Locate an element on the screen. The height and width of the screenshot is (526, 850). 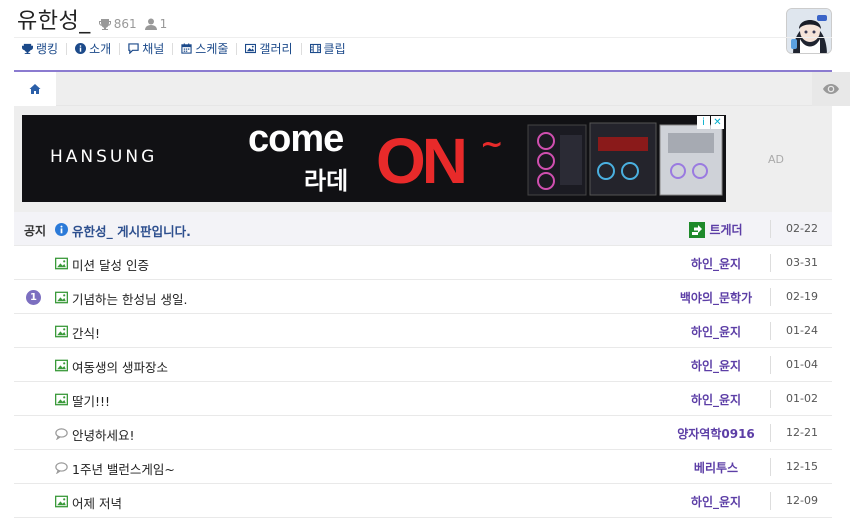
home-icon is located at coordinates (35, 89).